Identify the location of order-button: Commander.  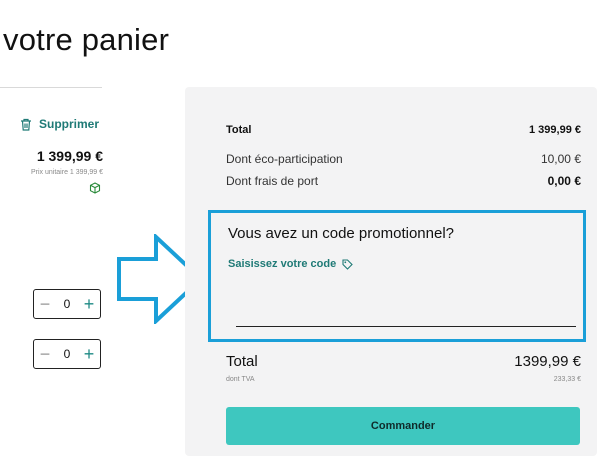
(403, 426).